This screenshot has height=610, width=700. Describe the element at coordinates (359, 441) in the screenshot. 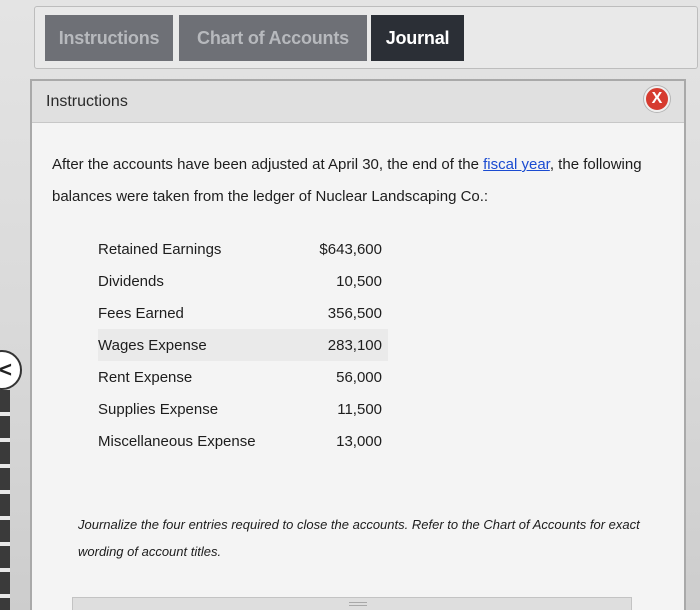

I see `account-balance: 13,000` at that location.